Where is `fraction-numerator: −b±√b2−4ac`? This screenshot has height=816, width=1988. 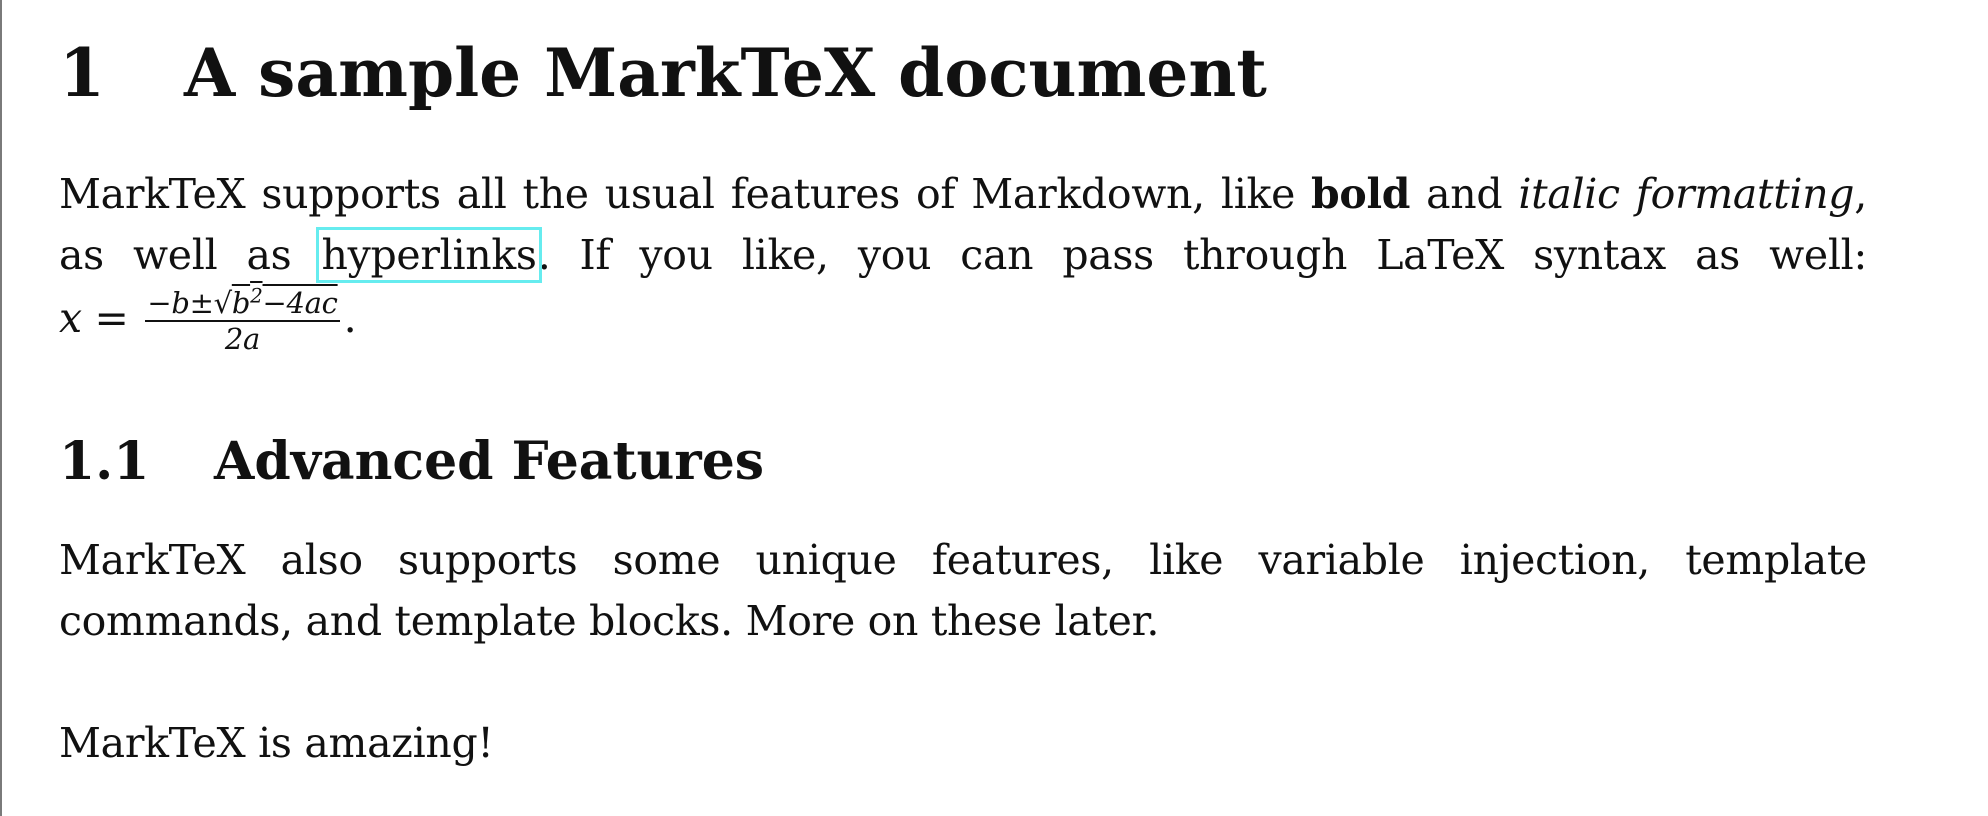
fraction-numerator: −b±√b2−4ac is located at coordinates (242, 302).